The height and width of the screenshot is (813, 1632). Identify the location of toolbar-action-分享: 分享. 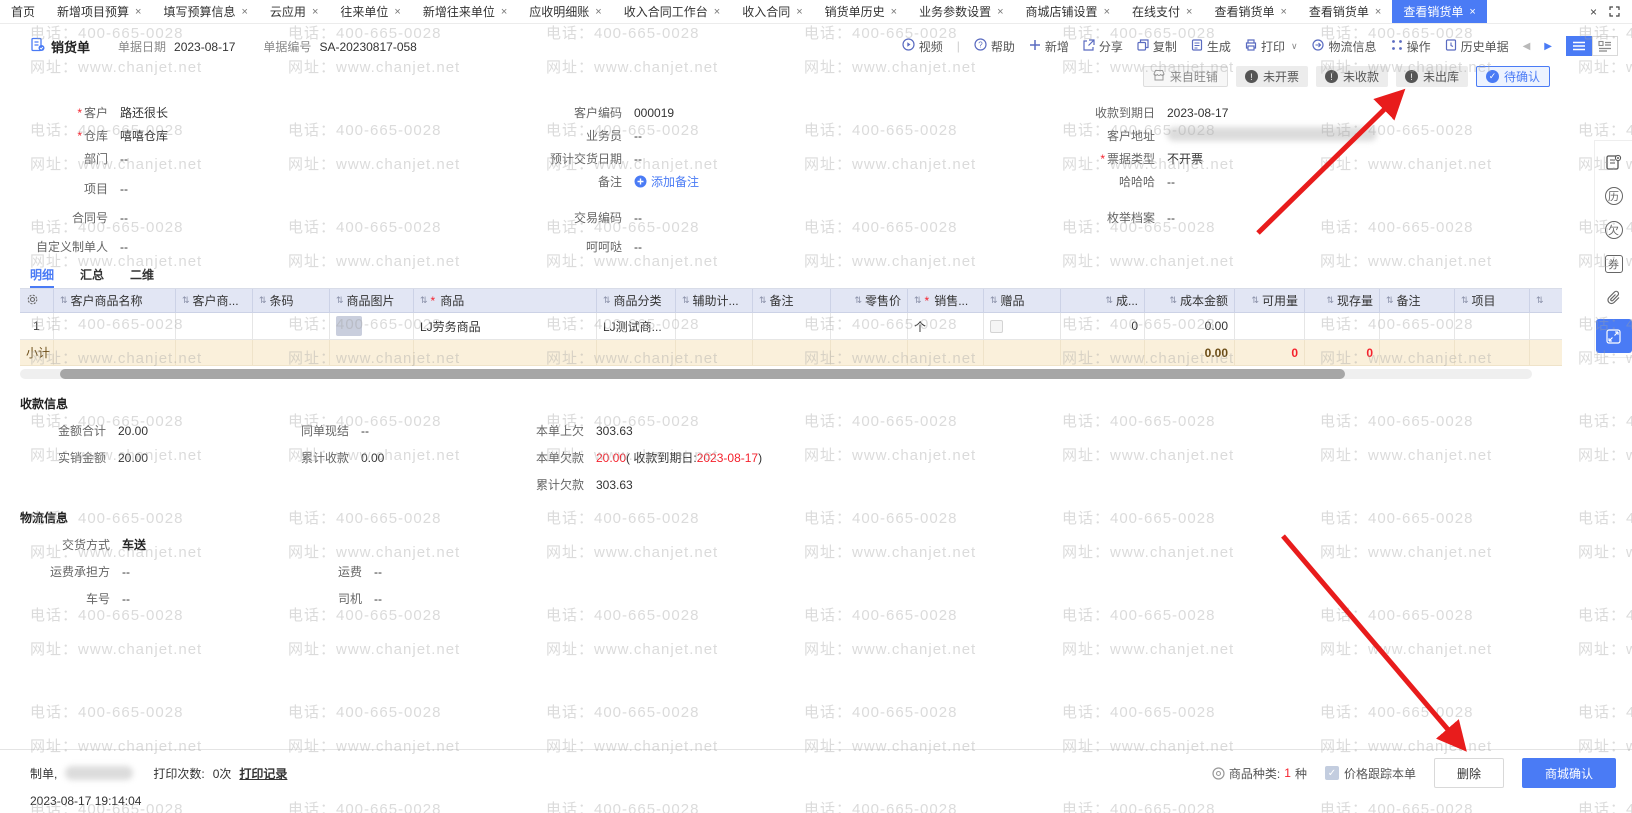
(1103, 46).